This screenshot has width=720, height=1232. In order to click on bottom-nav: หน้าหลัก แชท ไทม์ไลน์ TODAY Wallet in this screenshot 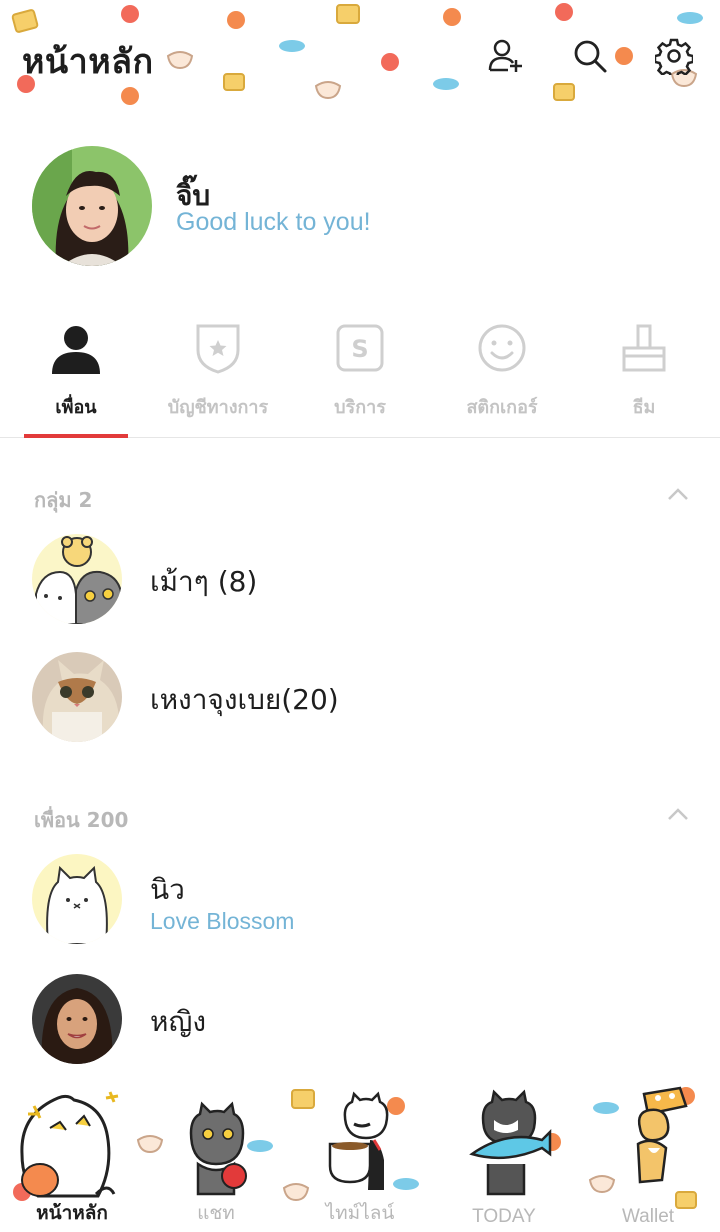, I will do `click(360, 1156)`.